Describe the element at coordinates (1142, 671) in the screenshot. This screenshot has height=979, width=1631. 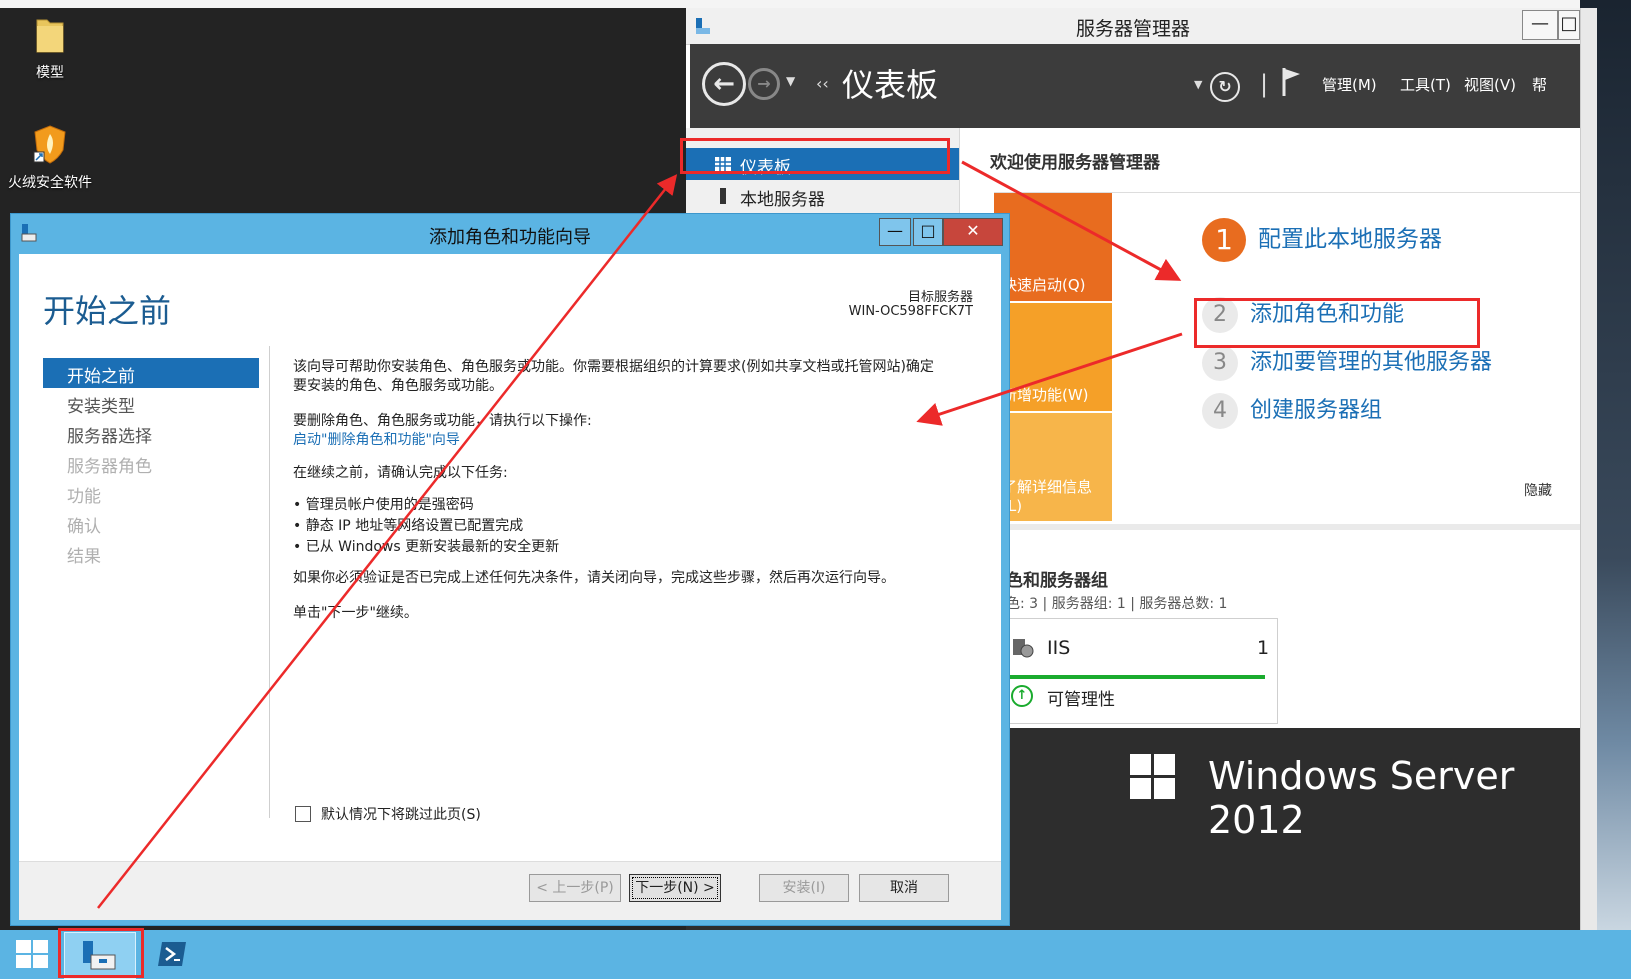
I see `iis-tile: IIS 1 ↑ 可管理性` at that location.